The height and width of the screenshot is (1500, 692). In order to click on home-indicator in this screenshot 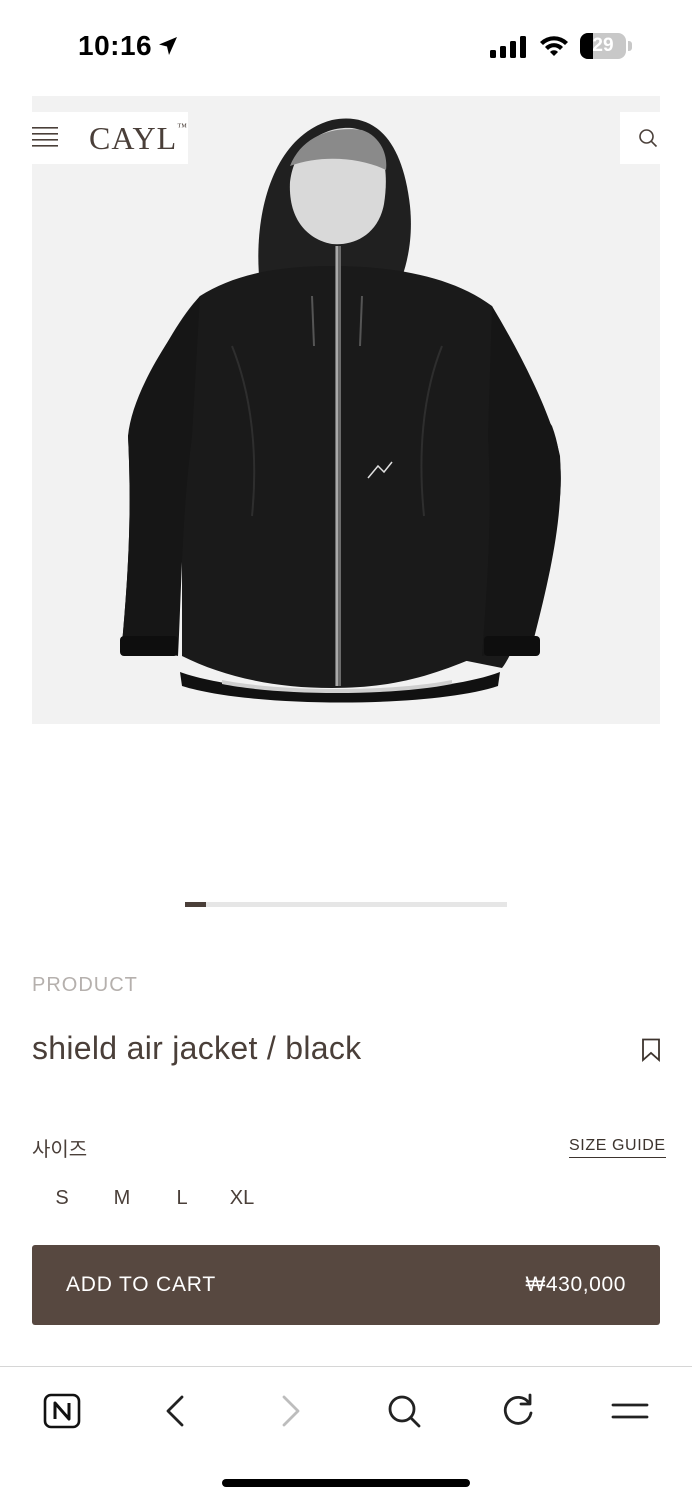, I will do `click(346, 1483)`.